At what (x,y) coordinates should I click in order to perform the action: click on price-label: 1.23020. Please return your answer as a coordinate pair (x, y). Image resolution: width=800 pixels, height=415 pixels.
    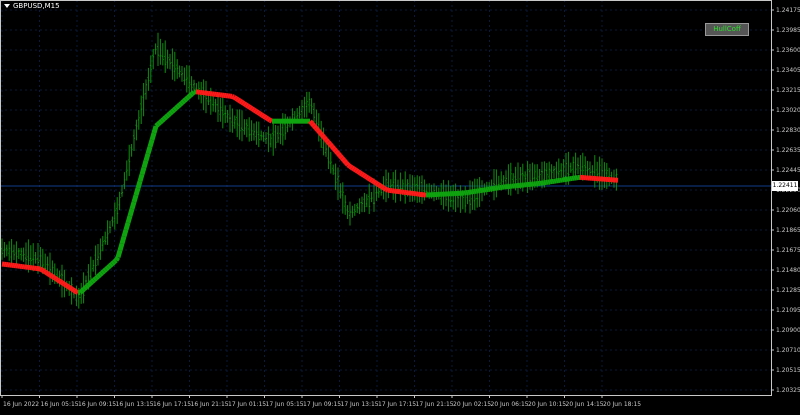
    Looking at the image, I should click on (788, 110).